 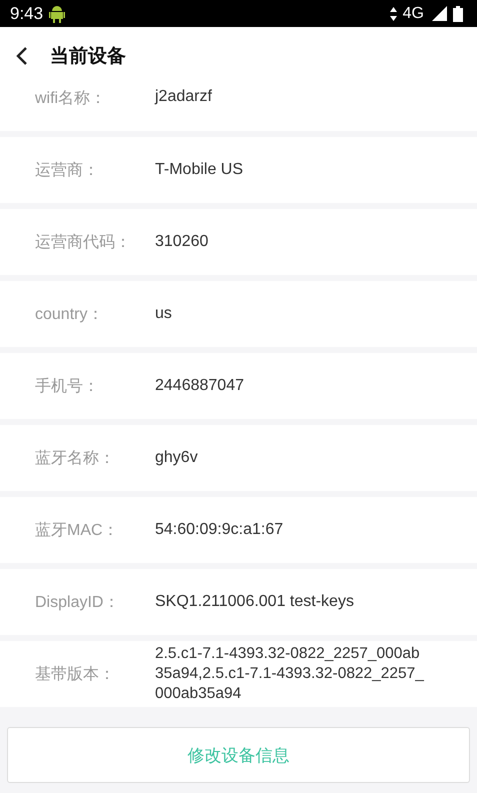 What do you see at coordinates (254, 602) in the screenshot?
I see `field-value: SKQ1.211006.001 test-keys` at bounding box center [254, 602].